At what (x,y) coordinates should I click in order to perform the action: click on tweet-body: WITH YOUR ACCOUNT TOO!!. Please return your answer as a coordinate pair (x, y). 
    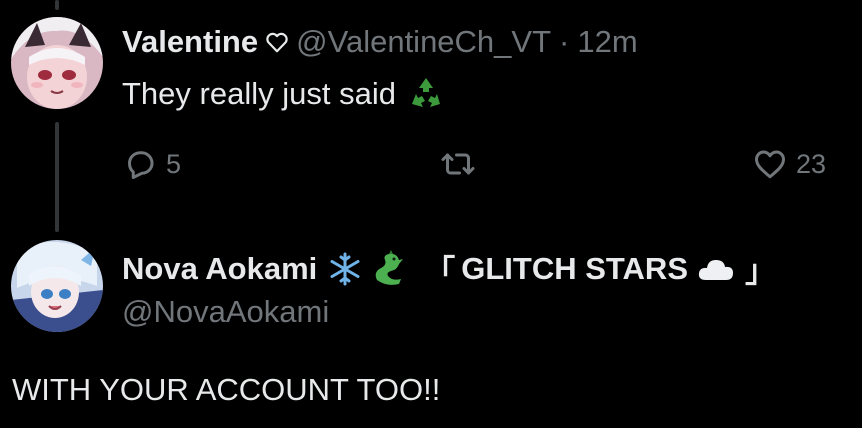
    Looking at the image, I should click on (226, 389).